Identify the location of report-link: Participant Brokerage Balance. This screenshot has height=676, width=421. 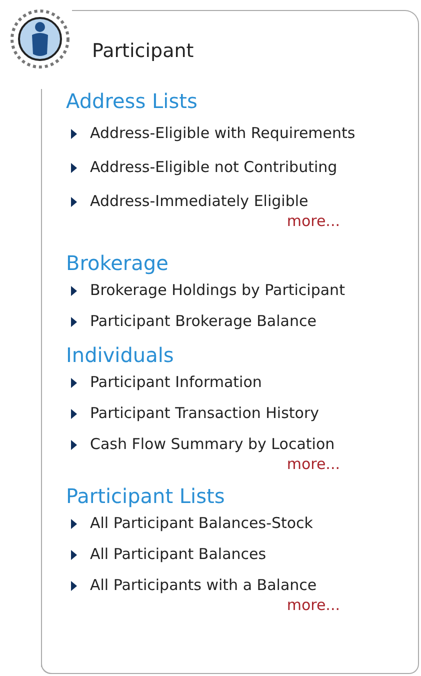
(203, 321).